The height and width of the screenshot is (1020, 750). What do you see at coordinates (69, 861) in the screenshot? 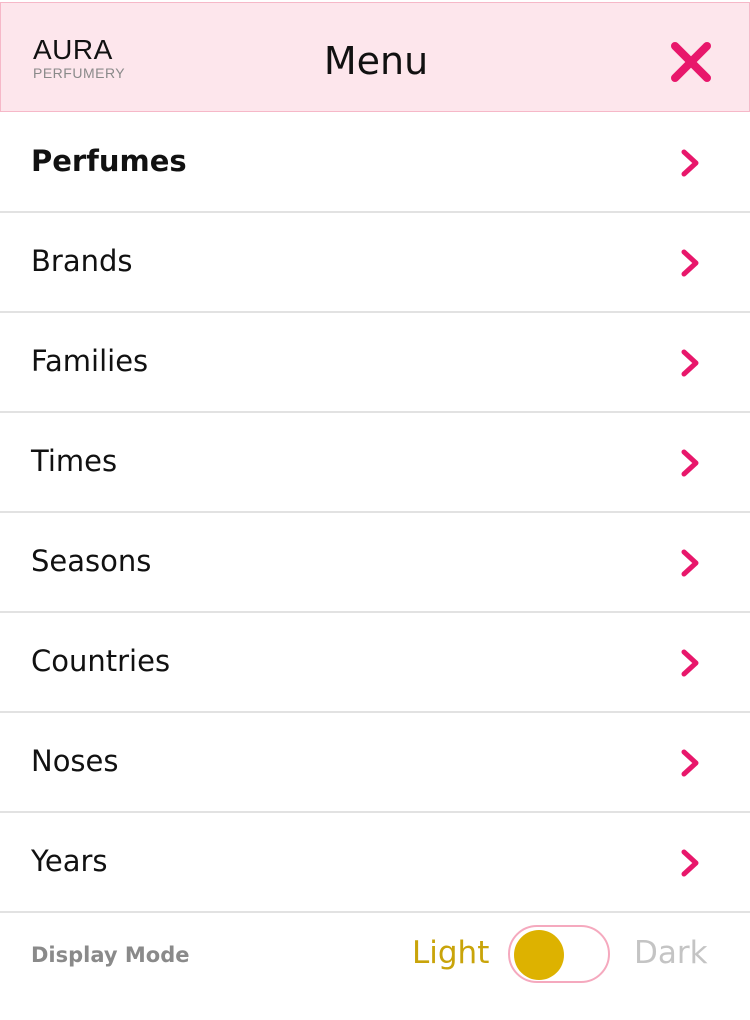
I see `menu-item-label: Years` at bounding box center [69, 861].